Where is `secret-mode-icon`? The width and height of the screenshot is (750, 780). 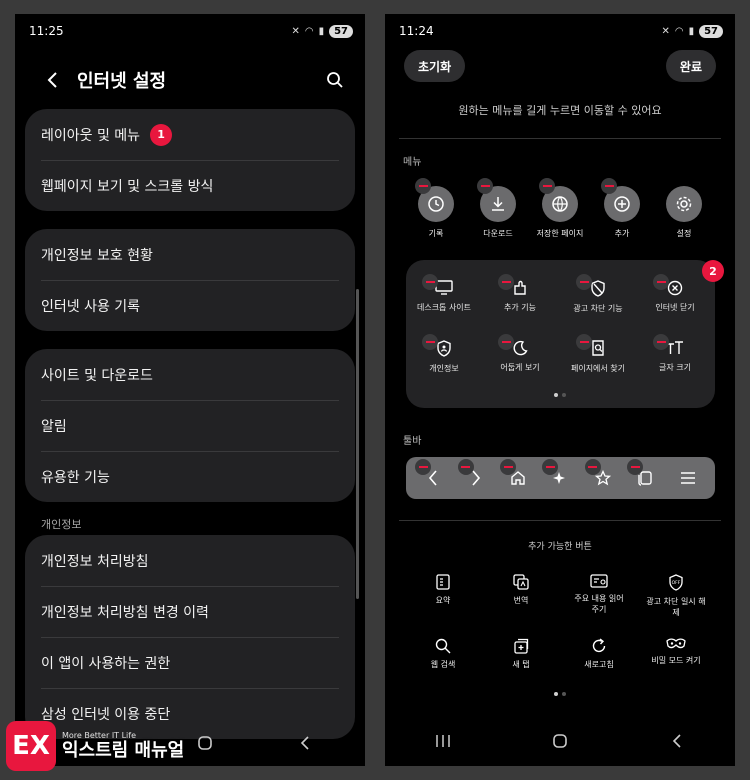 secret-mode-icon is located at coordinates (676, 643).